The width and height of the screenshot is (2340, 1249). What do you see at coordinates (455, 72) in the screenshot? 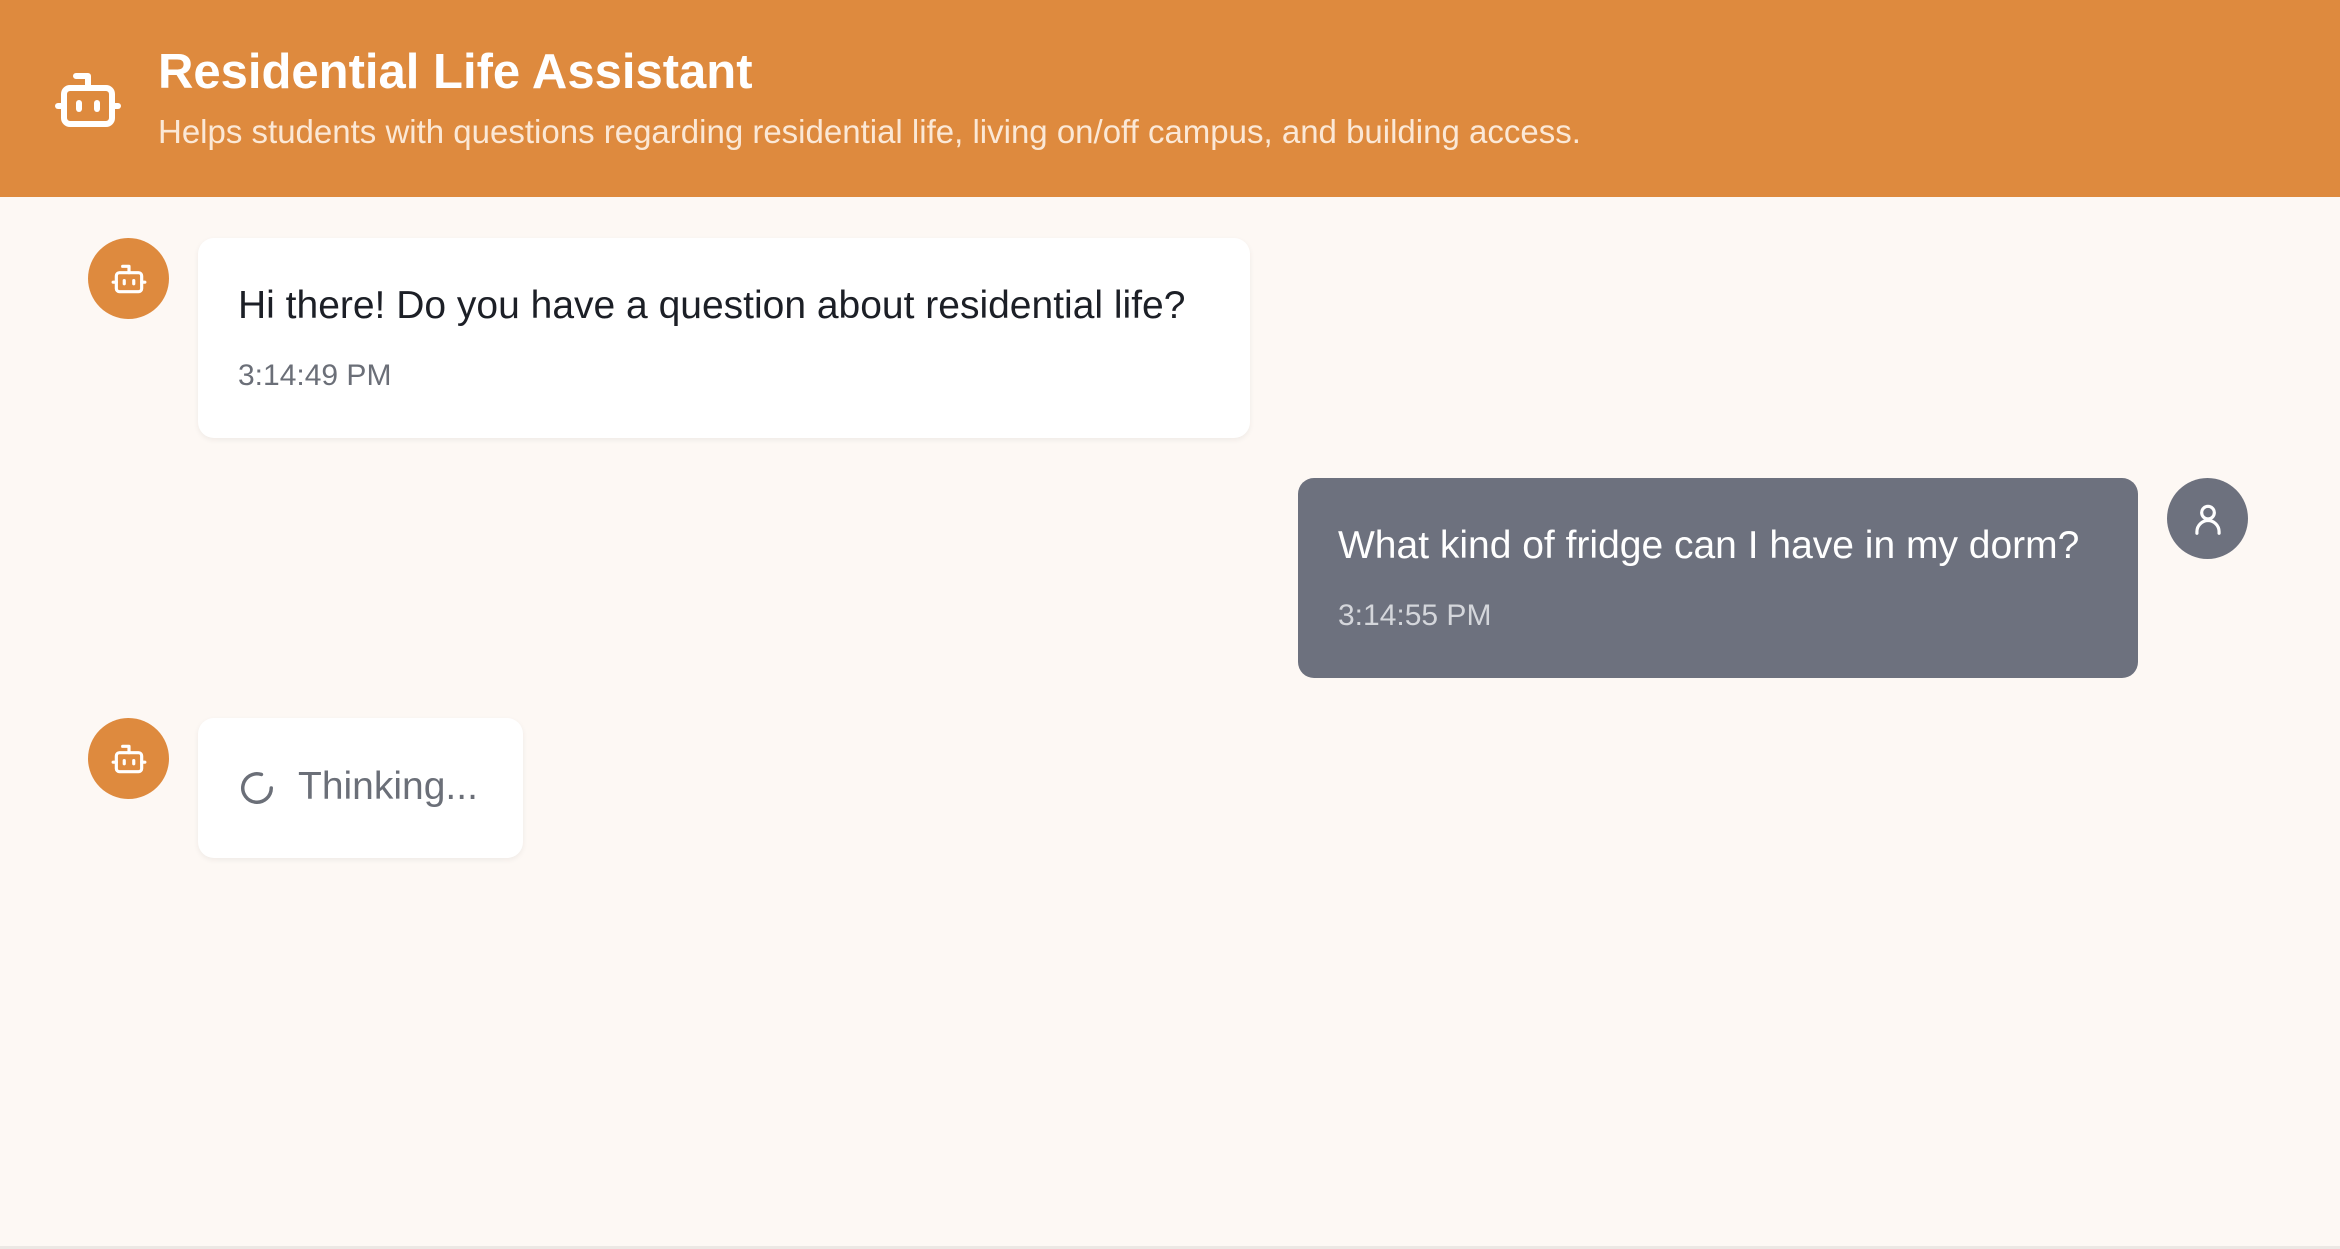
I see `page-title: Residential Life Assistant` at bounding box center [455, 72].